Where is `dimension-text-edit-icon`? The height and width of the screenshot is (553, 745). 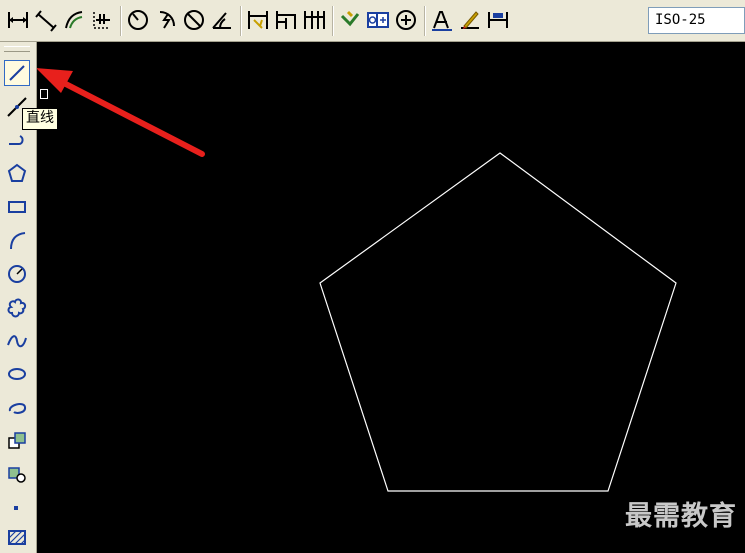
dimension-text-edit-icon is located at coordinates (470, 20).